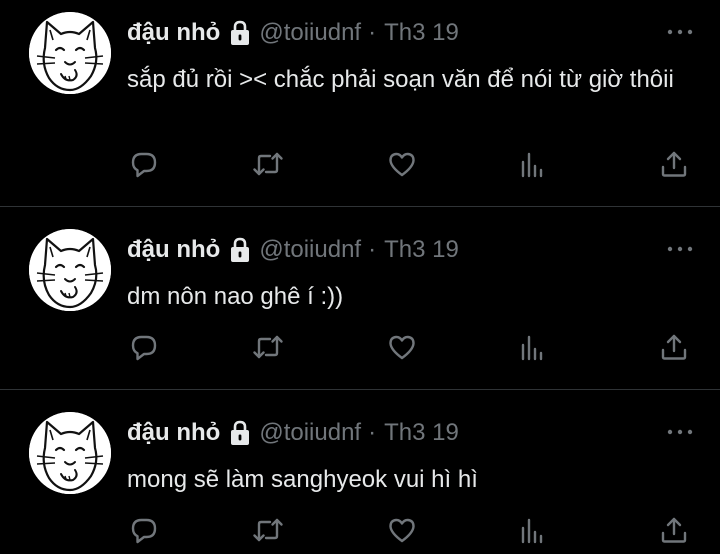  What do you see at coordinates (302, 479) in the screenshot?
I see `tweet-text: mong sẽ làm sanghyeok vui hì hì` at bounding box center [302, 479].